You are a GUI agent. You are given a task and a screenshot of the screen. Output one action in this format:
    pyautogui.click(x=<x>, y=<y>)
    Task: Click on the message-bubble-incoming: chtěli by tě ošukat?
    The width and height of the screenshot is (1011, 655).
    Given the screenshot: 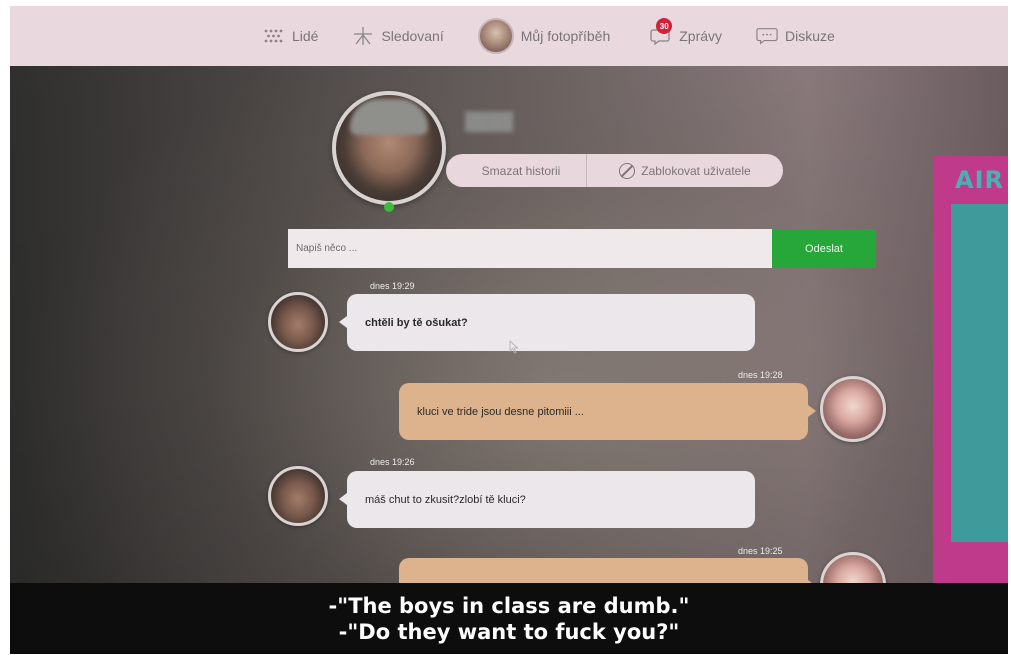 What is the action you would take?
    pyautogui.click(x=547, y=322)
    